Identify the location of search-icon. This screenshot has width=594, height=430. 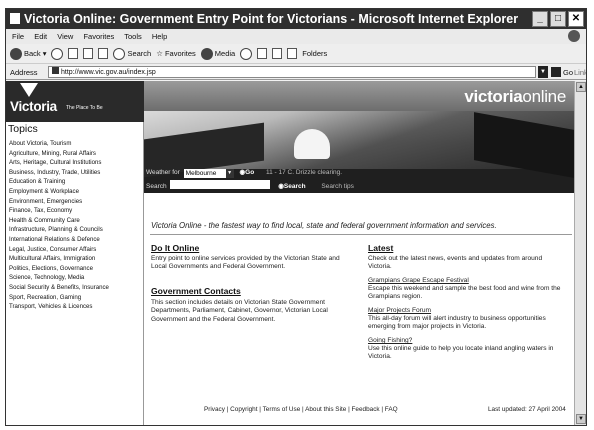
(119, 53).